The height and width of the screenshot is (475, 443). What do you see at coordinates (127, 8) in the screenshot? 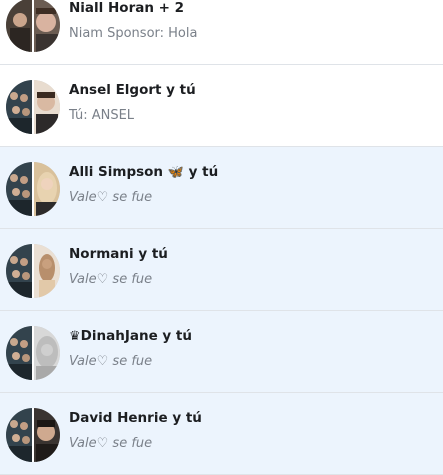
I see `conversation-title: Niall Horan + 2` at bounding box center [127, 8].